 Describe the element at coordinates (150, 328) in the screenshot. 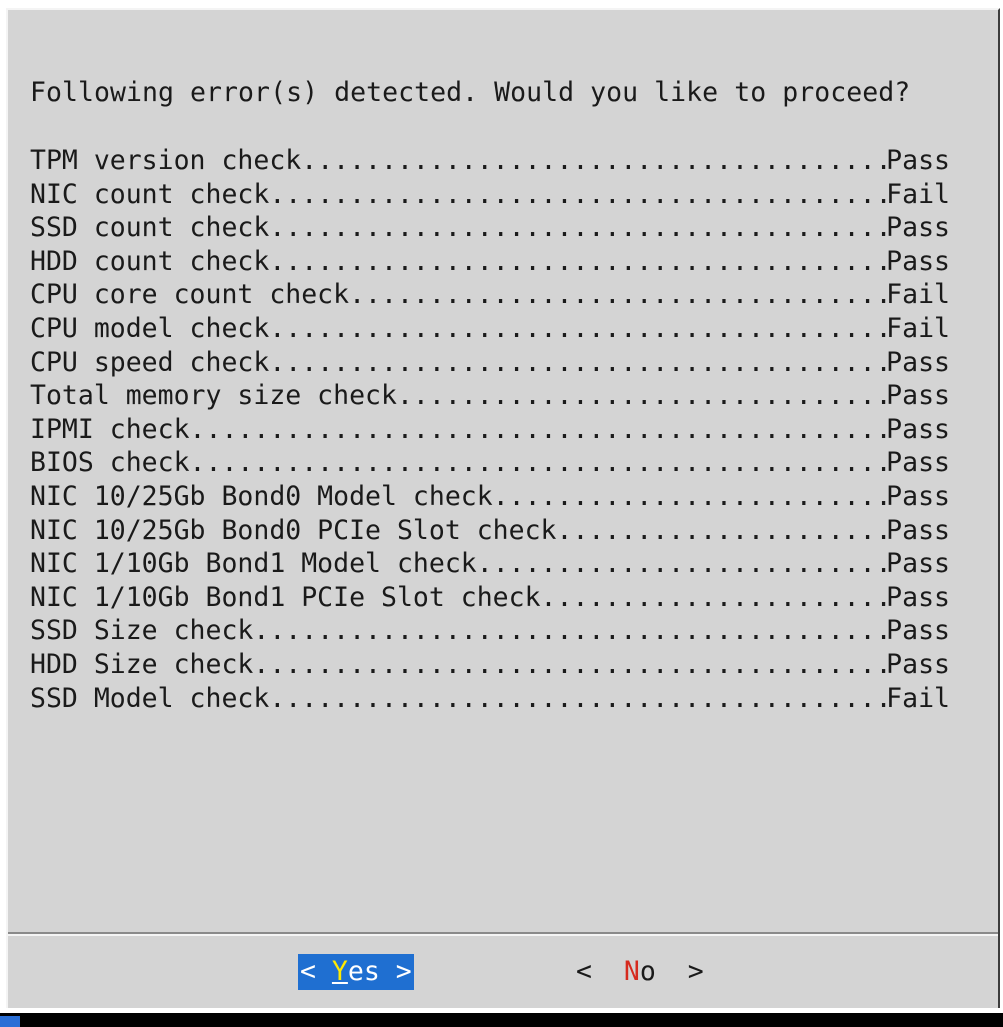

I see `check-name: CPU model check` at that location.